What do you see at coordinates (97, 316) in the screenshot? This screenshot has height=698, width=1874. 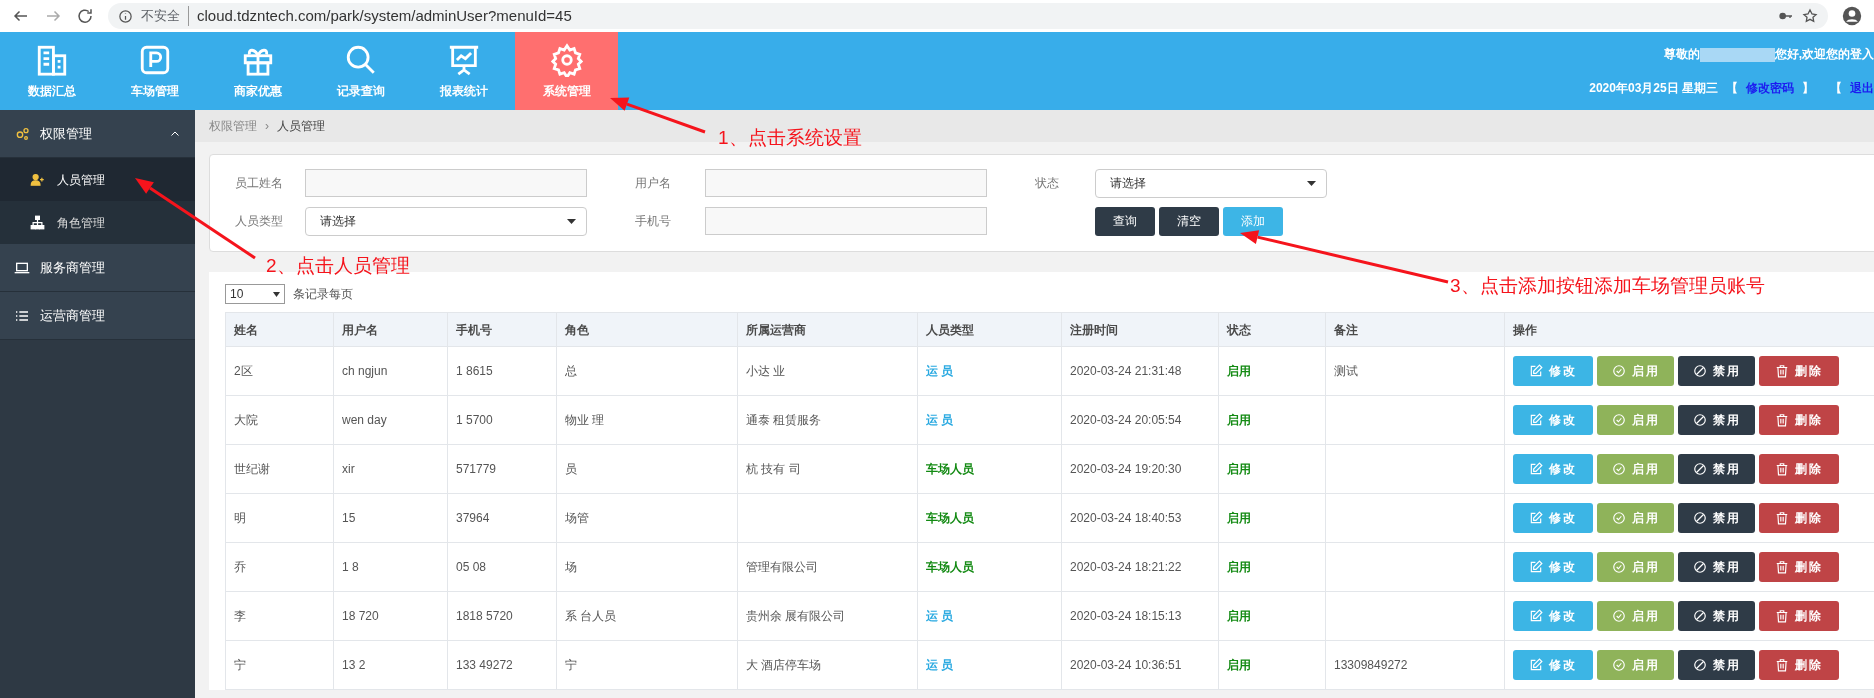 I see `sidebar-item: 运营商管理` at bounding box center [97, 316].